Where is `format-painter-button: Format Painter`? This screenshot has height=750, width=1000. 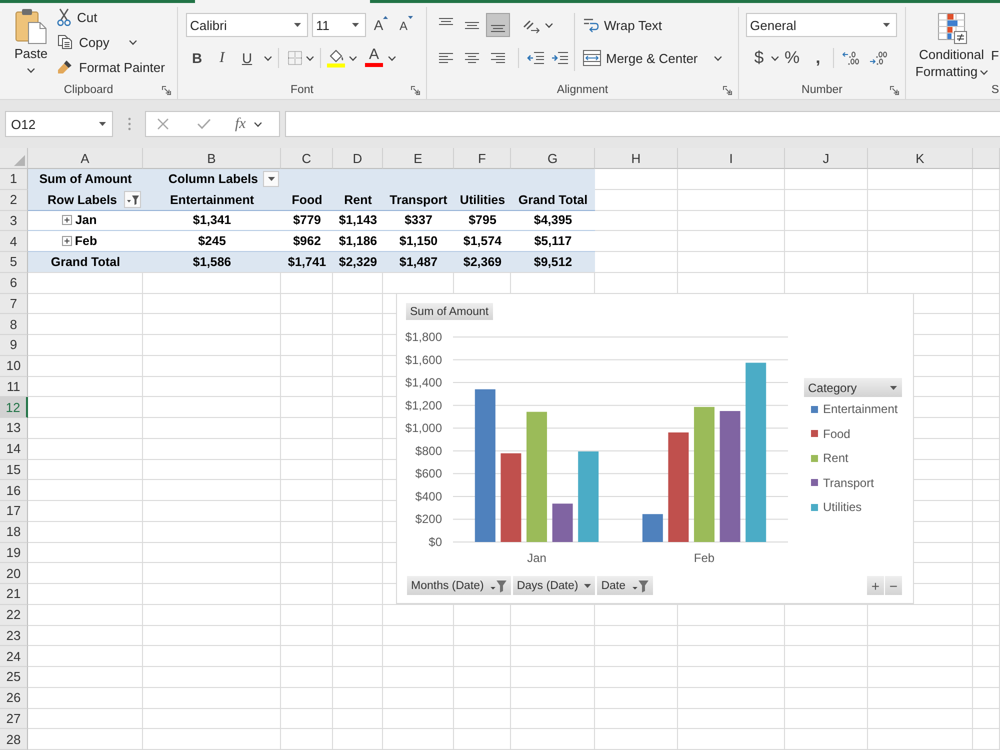 format-painter-button: Format Painter is located at coordinates (111, 67).